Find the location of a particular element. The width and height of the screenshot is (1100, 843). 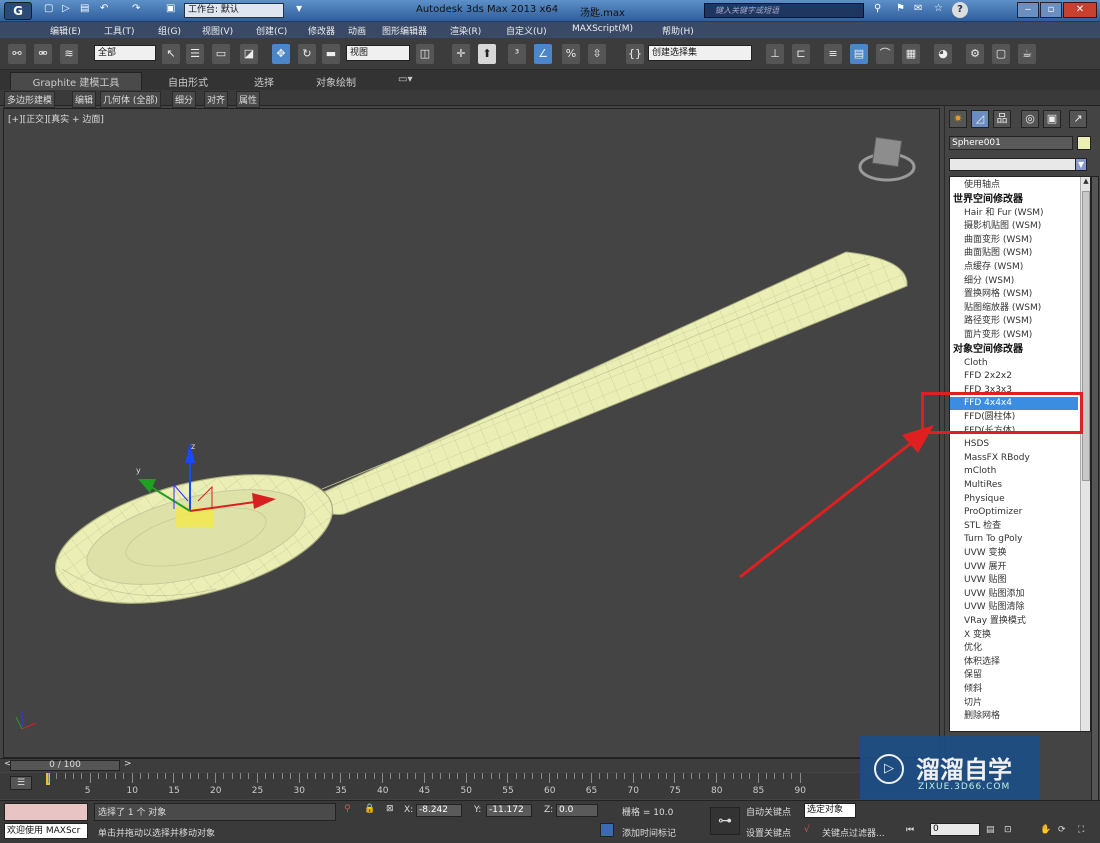

close-button: ✕ is located at coordinates (1080, 10).